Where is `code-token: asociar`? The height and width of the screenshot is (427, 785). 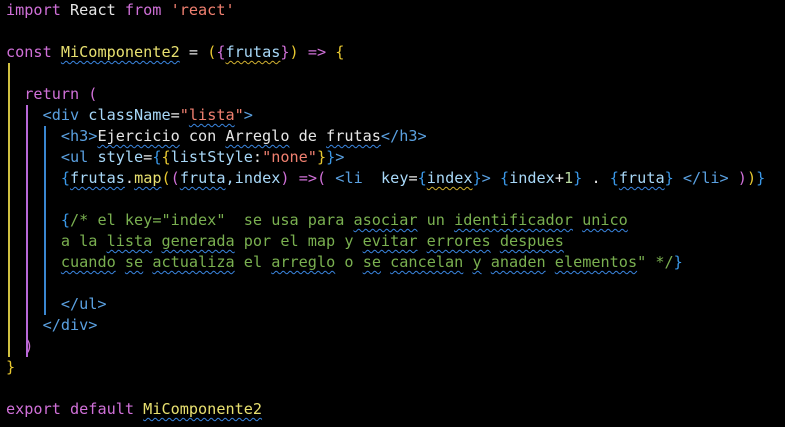
code-token: asociar is located at coordinates (385, 220).